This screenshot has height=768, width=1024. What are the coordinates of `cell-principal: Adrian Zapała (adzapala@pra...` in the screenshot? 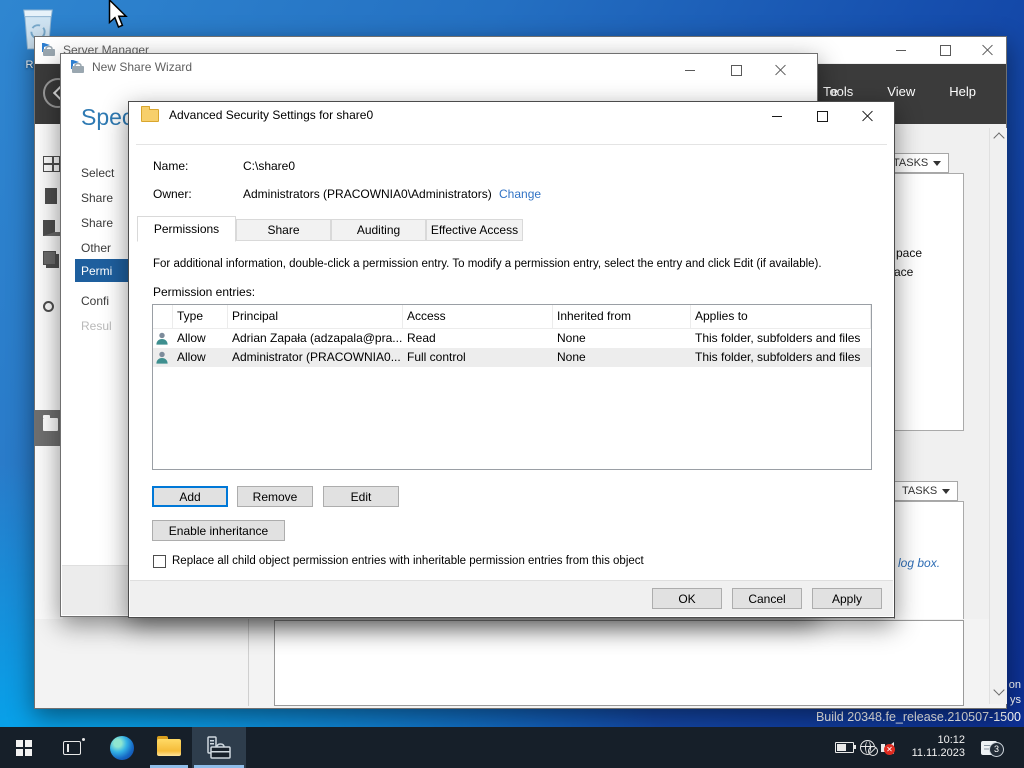 It's located at (317, 338).